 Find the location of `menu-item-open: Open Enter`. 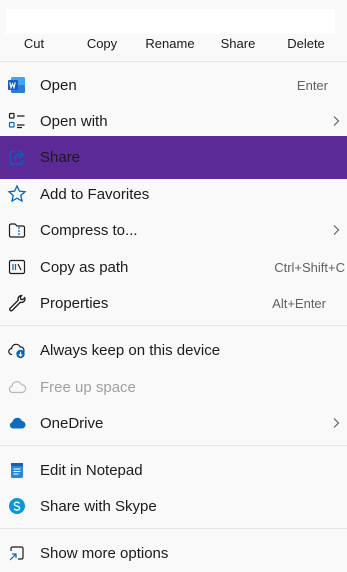

menu-item-open: Open Enter is located at coordinates (173, 85).